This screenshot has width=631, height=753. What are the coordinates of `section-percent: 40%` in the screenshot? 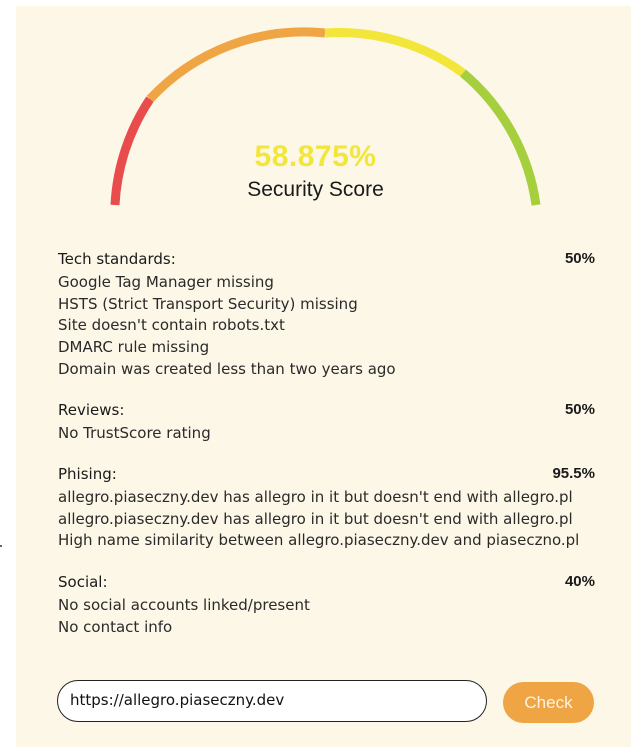 It's located at (579, 581).